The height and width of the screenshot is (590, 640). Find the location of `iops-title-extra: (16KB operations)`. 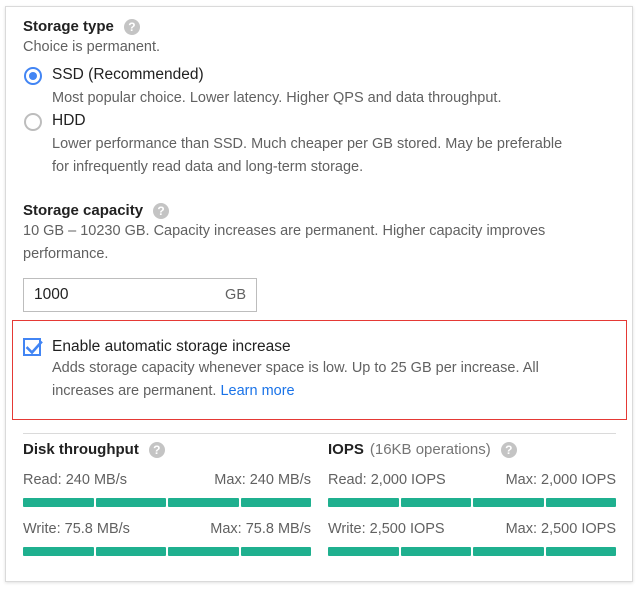

iops-title-extra: (16KB operations) is located at coordinates (430, 449).